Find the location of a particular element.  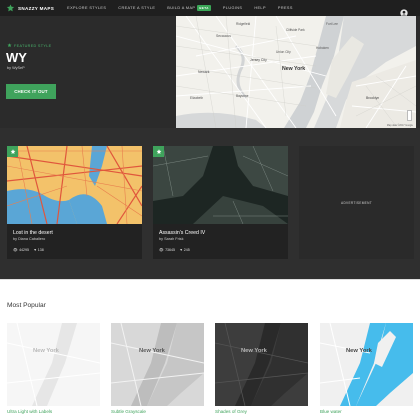

brand: SNAZZY MAPS is located at coordinates (30, 8).